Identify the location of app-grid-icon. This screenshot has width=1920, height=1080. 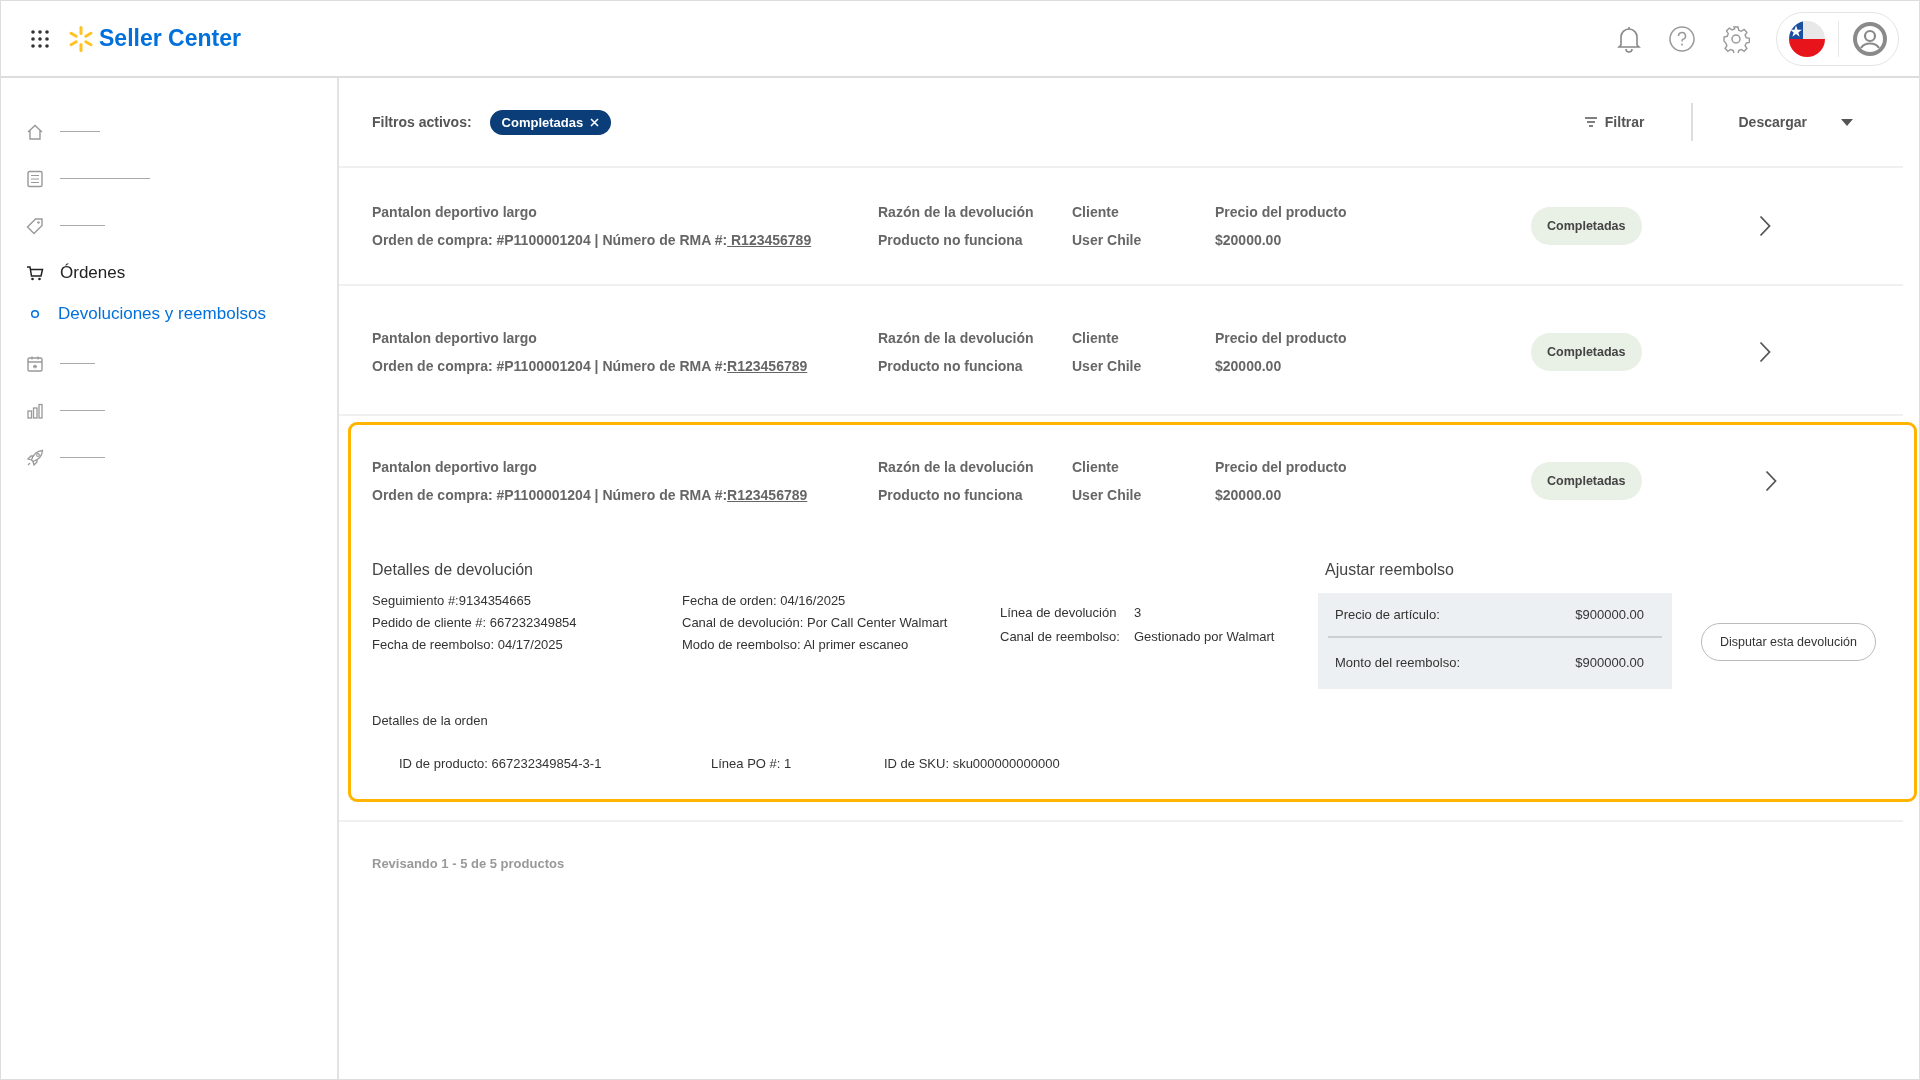
(40, 38).